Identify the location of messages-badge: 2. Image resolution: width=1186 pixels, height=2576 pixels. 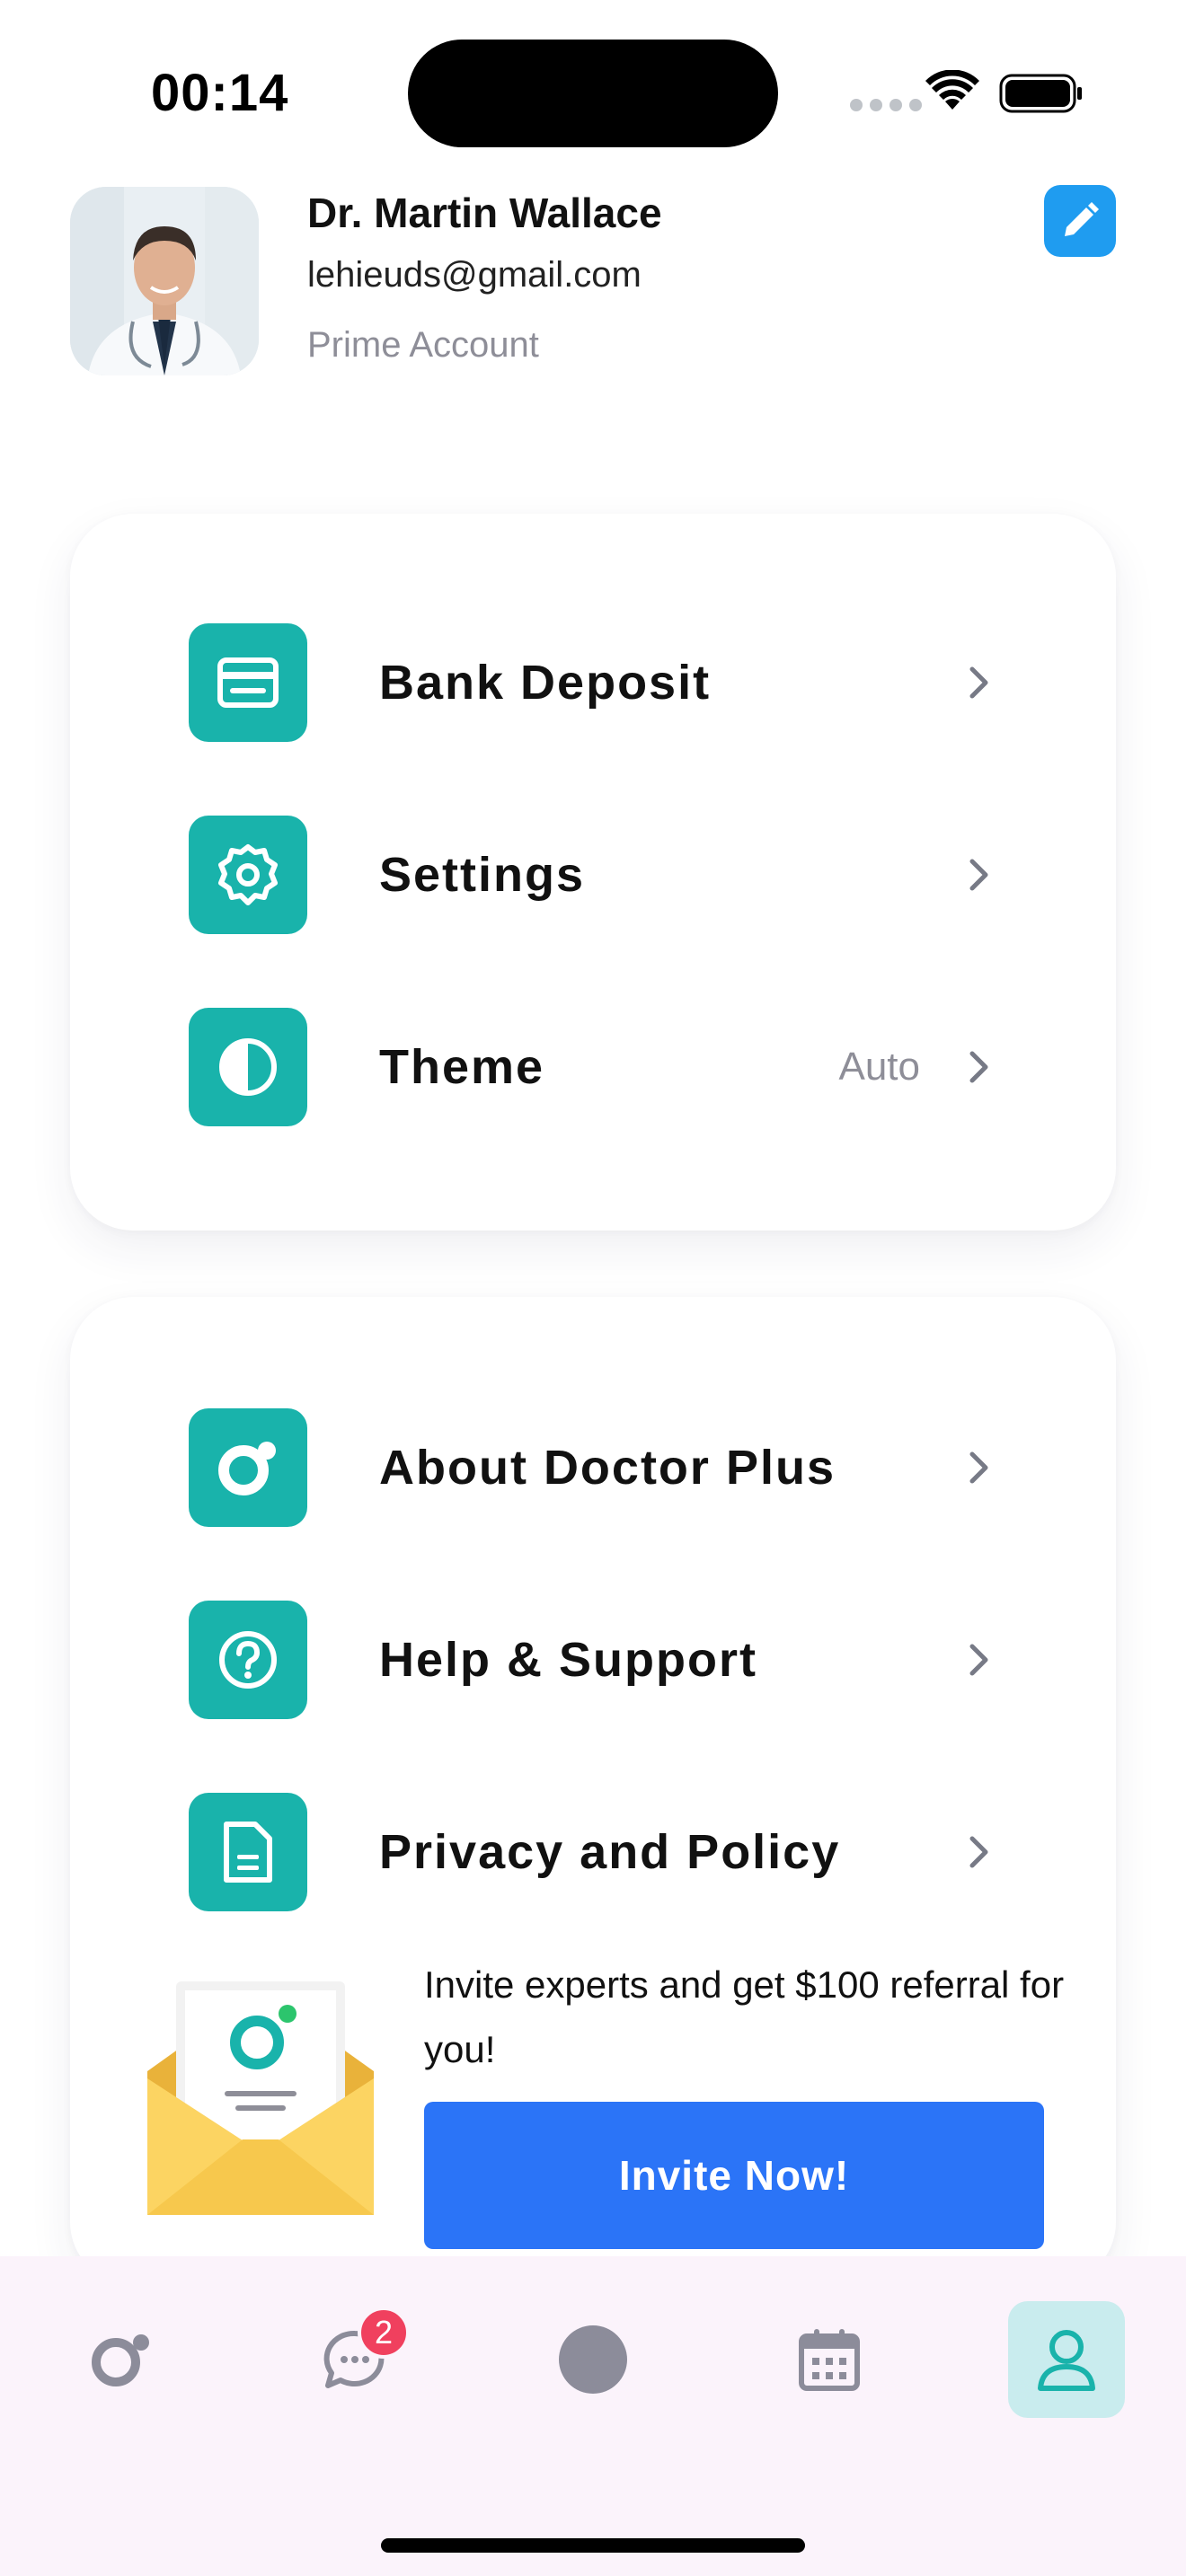
(384, 2333).